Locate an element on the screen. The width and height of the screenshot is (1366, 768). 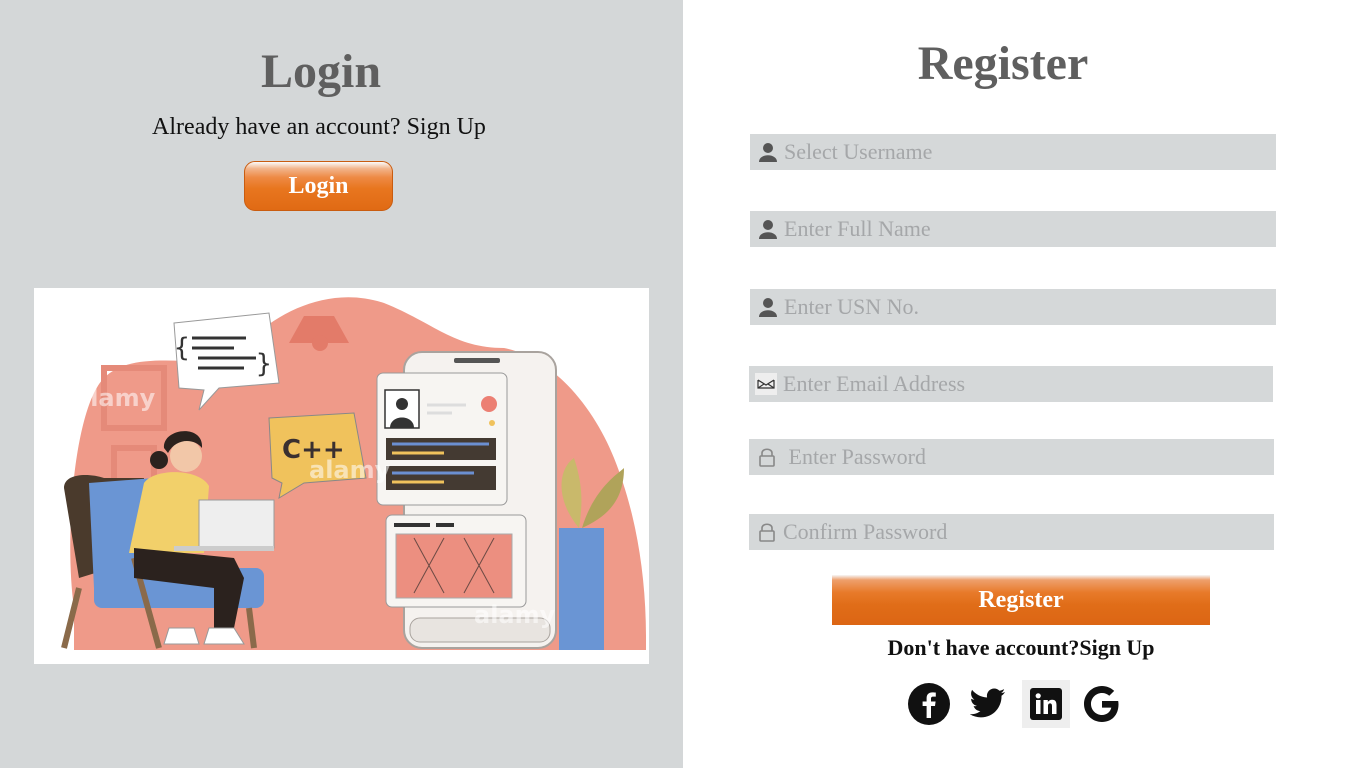
linkedin-icon is located at coordinates (1046, 704).